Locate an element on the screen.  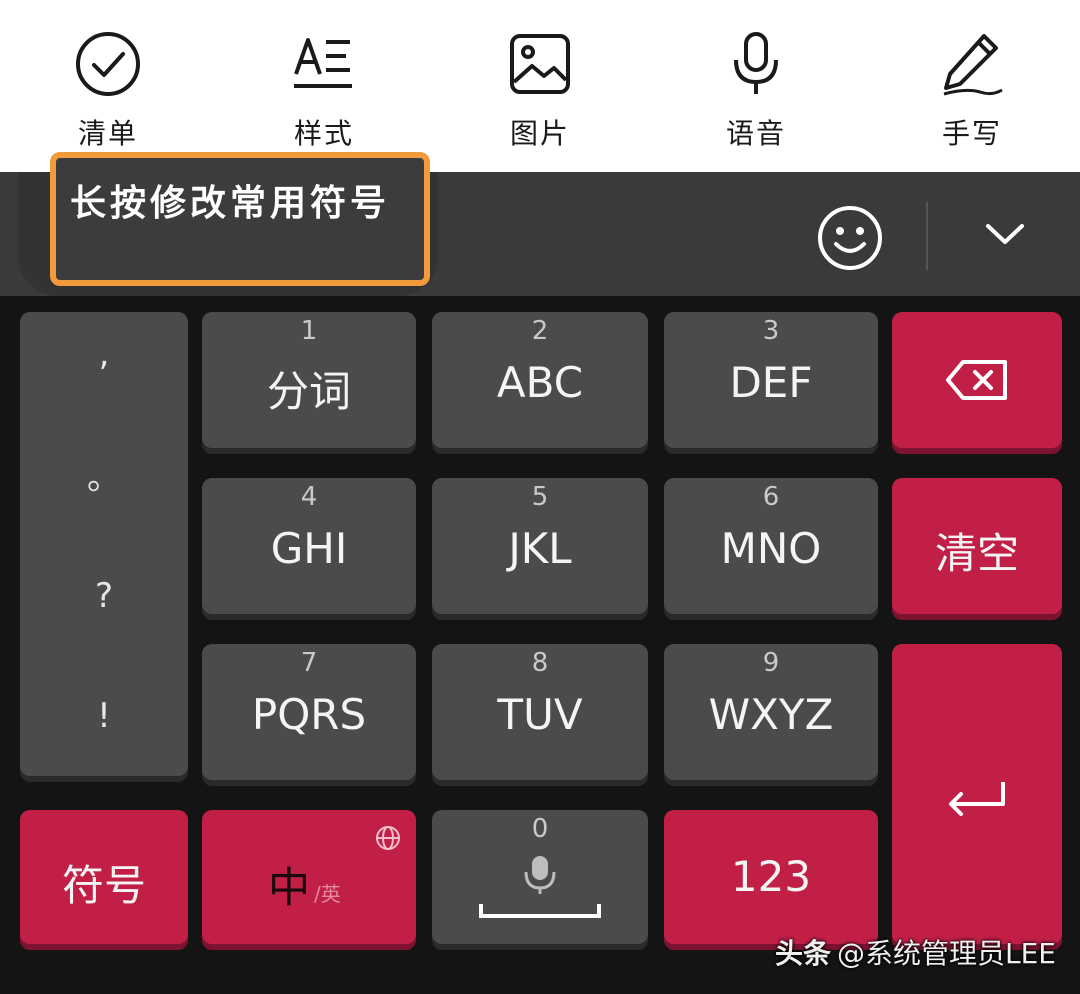
punct-comma: , is located at coordinates (104, 354).